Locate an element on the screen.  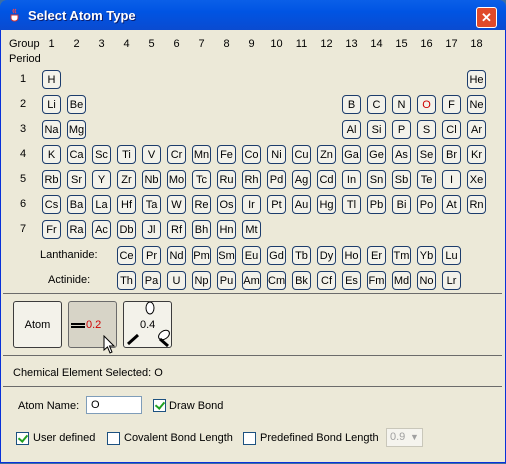
element-button-ra: Ra is located at coordinates (76, 229).